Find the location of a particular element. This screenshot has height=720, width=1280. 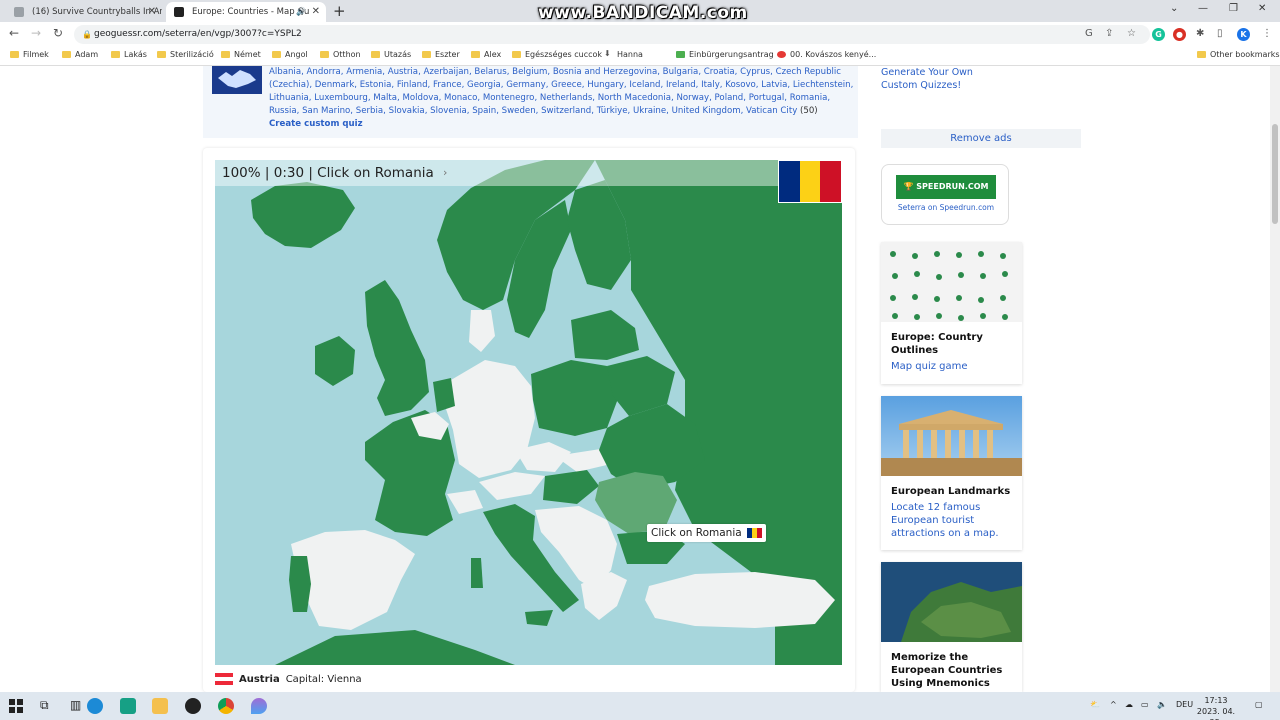

app-drop-icon is located at coordinates (259, 706).